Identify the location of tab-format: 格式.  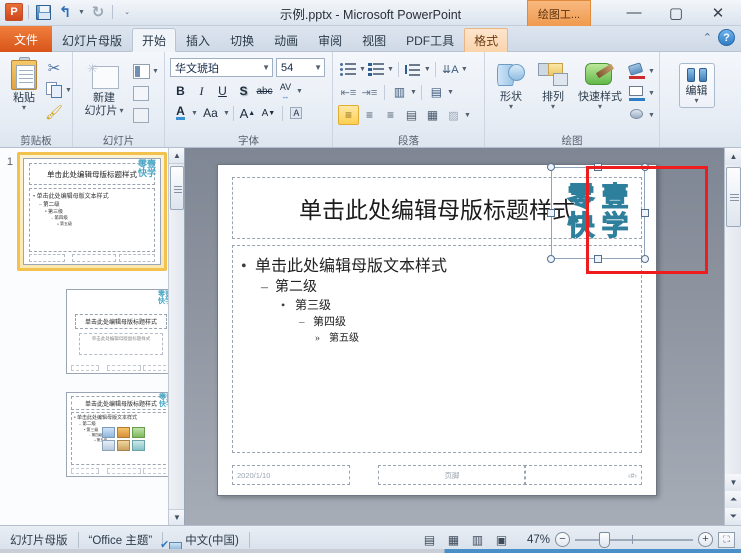
(486, 40).